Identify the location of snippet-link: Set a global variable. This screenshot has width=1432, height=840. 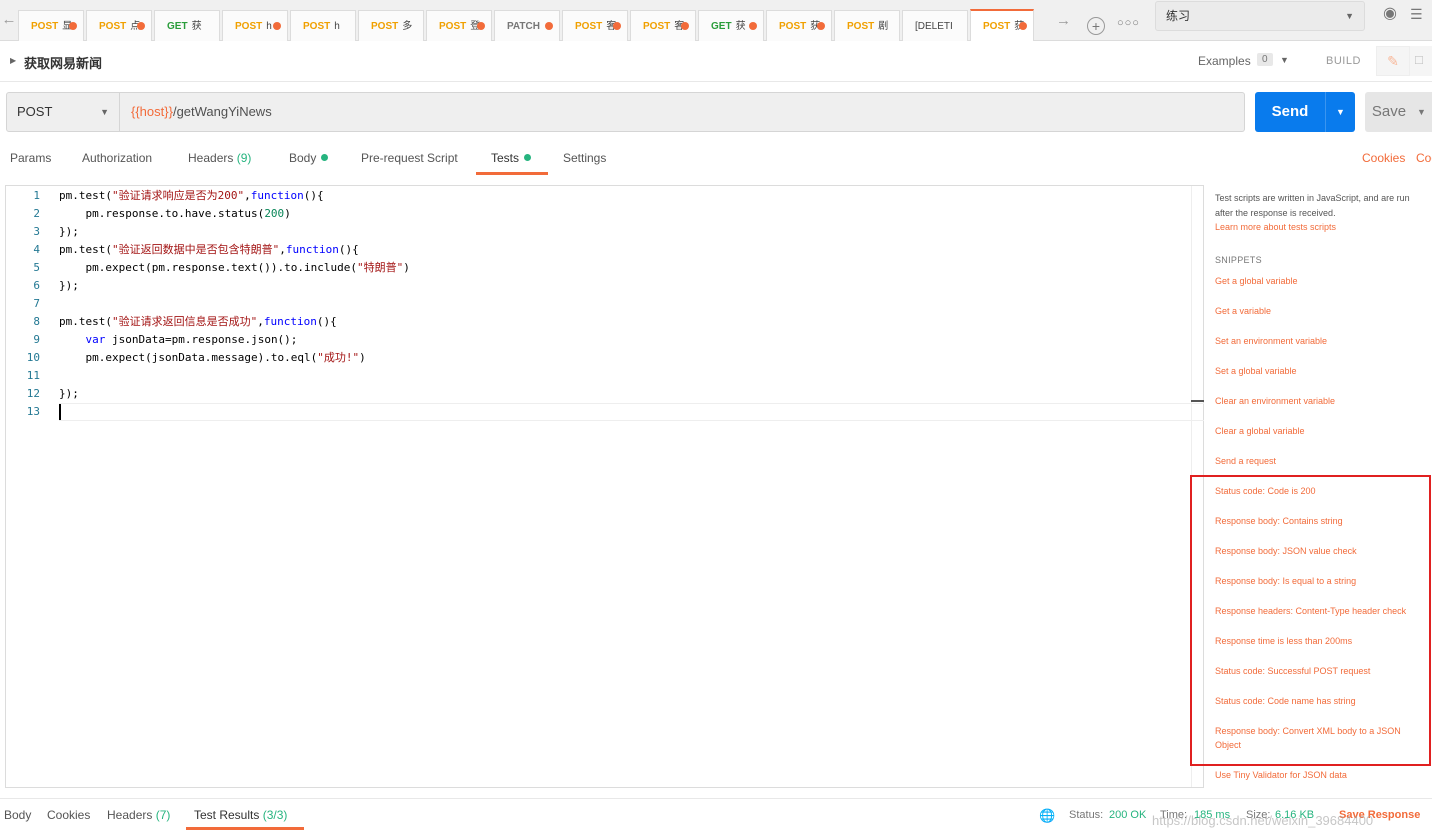
(1323, 371).